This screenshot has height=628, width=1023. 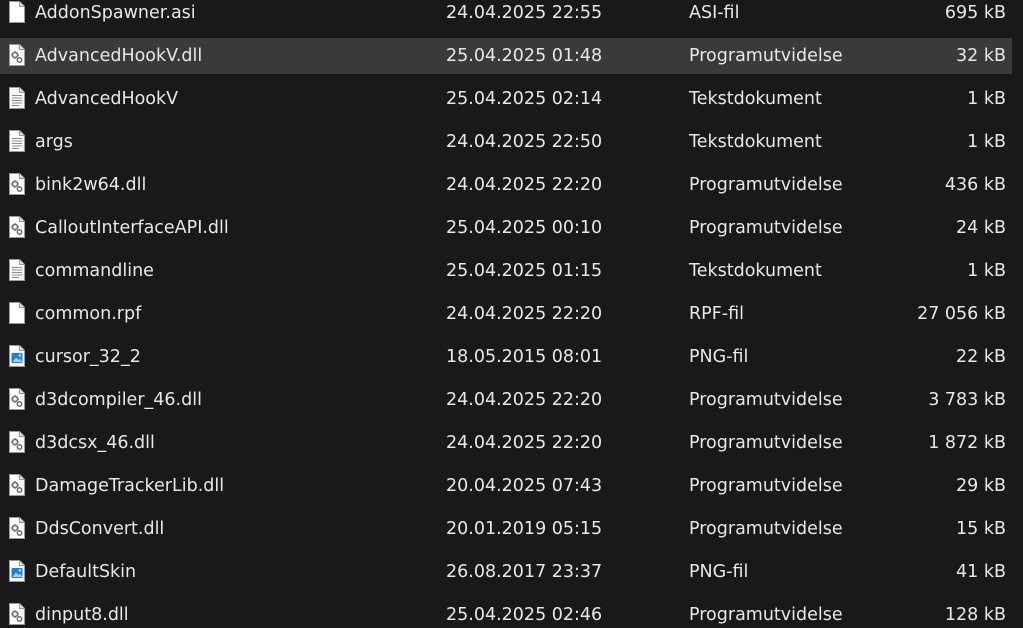 What do you see at coordinates (981, 357) in the screenshot?
I see `file-size: 22 kB` at bounding box center [981, 357].